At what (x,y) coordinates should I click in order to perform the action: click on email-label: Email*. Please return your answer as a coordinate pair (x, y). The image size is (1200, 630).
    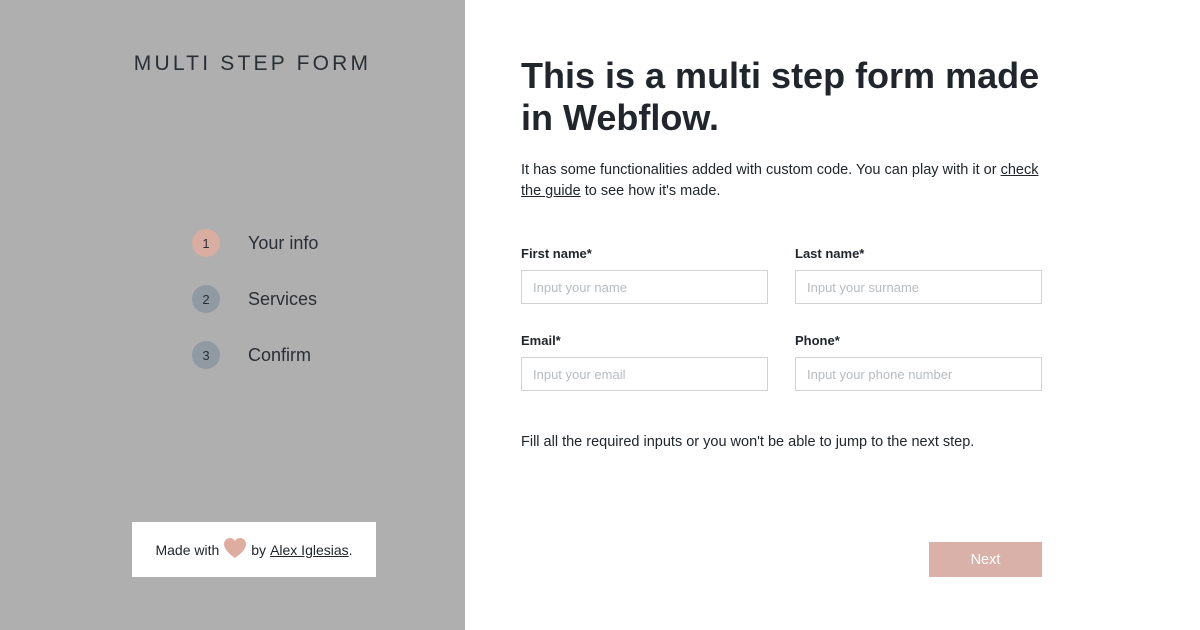
    Looking at the image, I should click on (541, 340).